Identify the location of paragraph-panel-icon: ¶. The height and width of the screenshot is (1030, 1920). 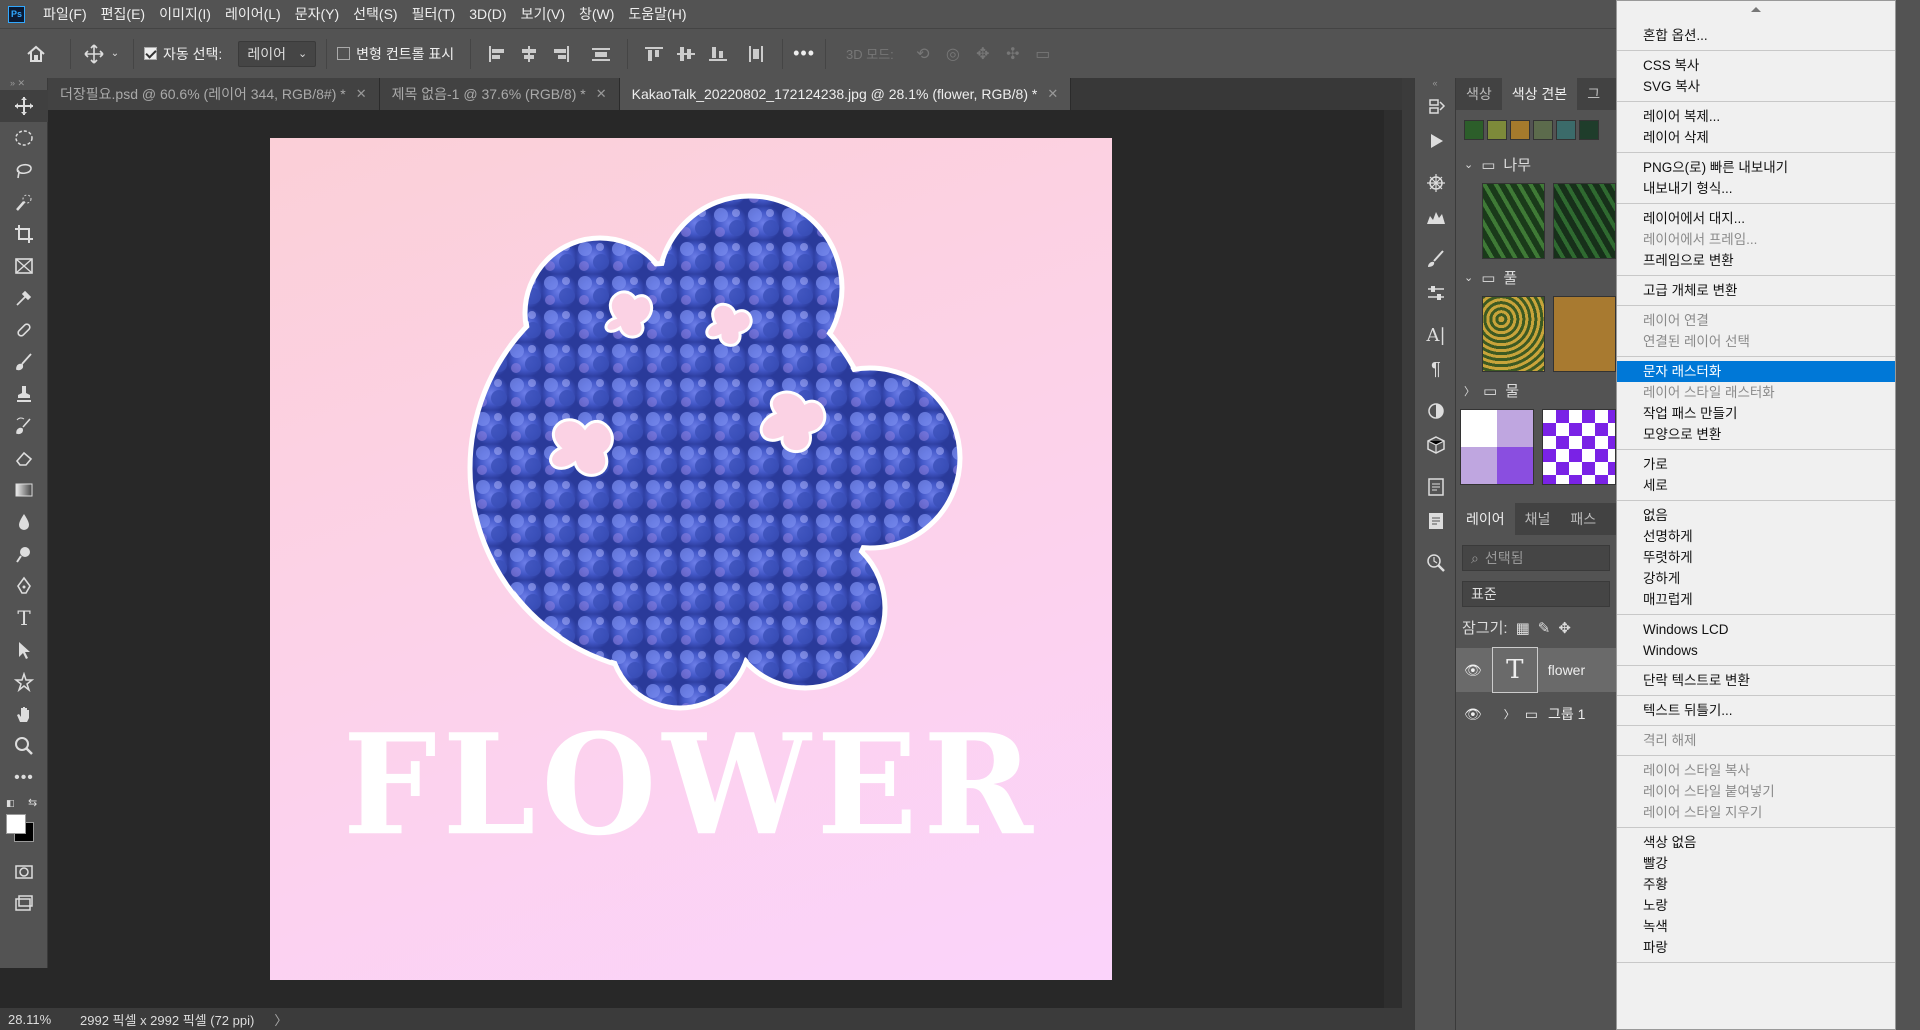
(1436, 369).